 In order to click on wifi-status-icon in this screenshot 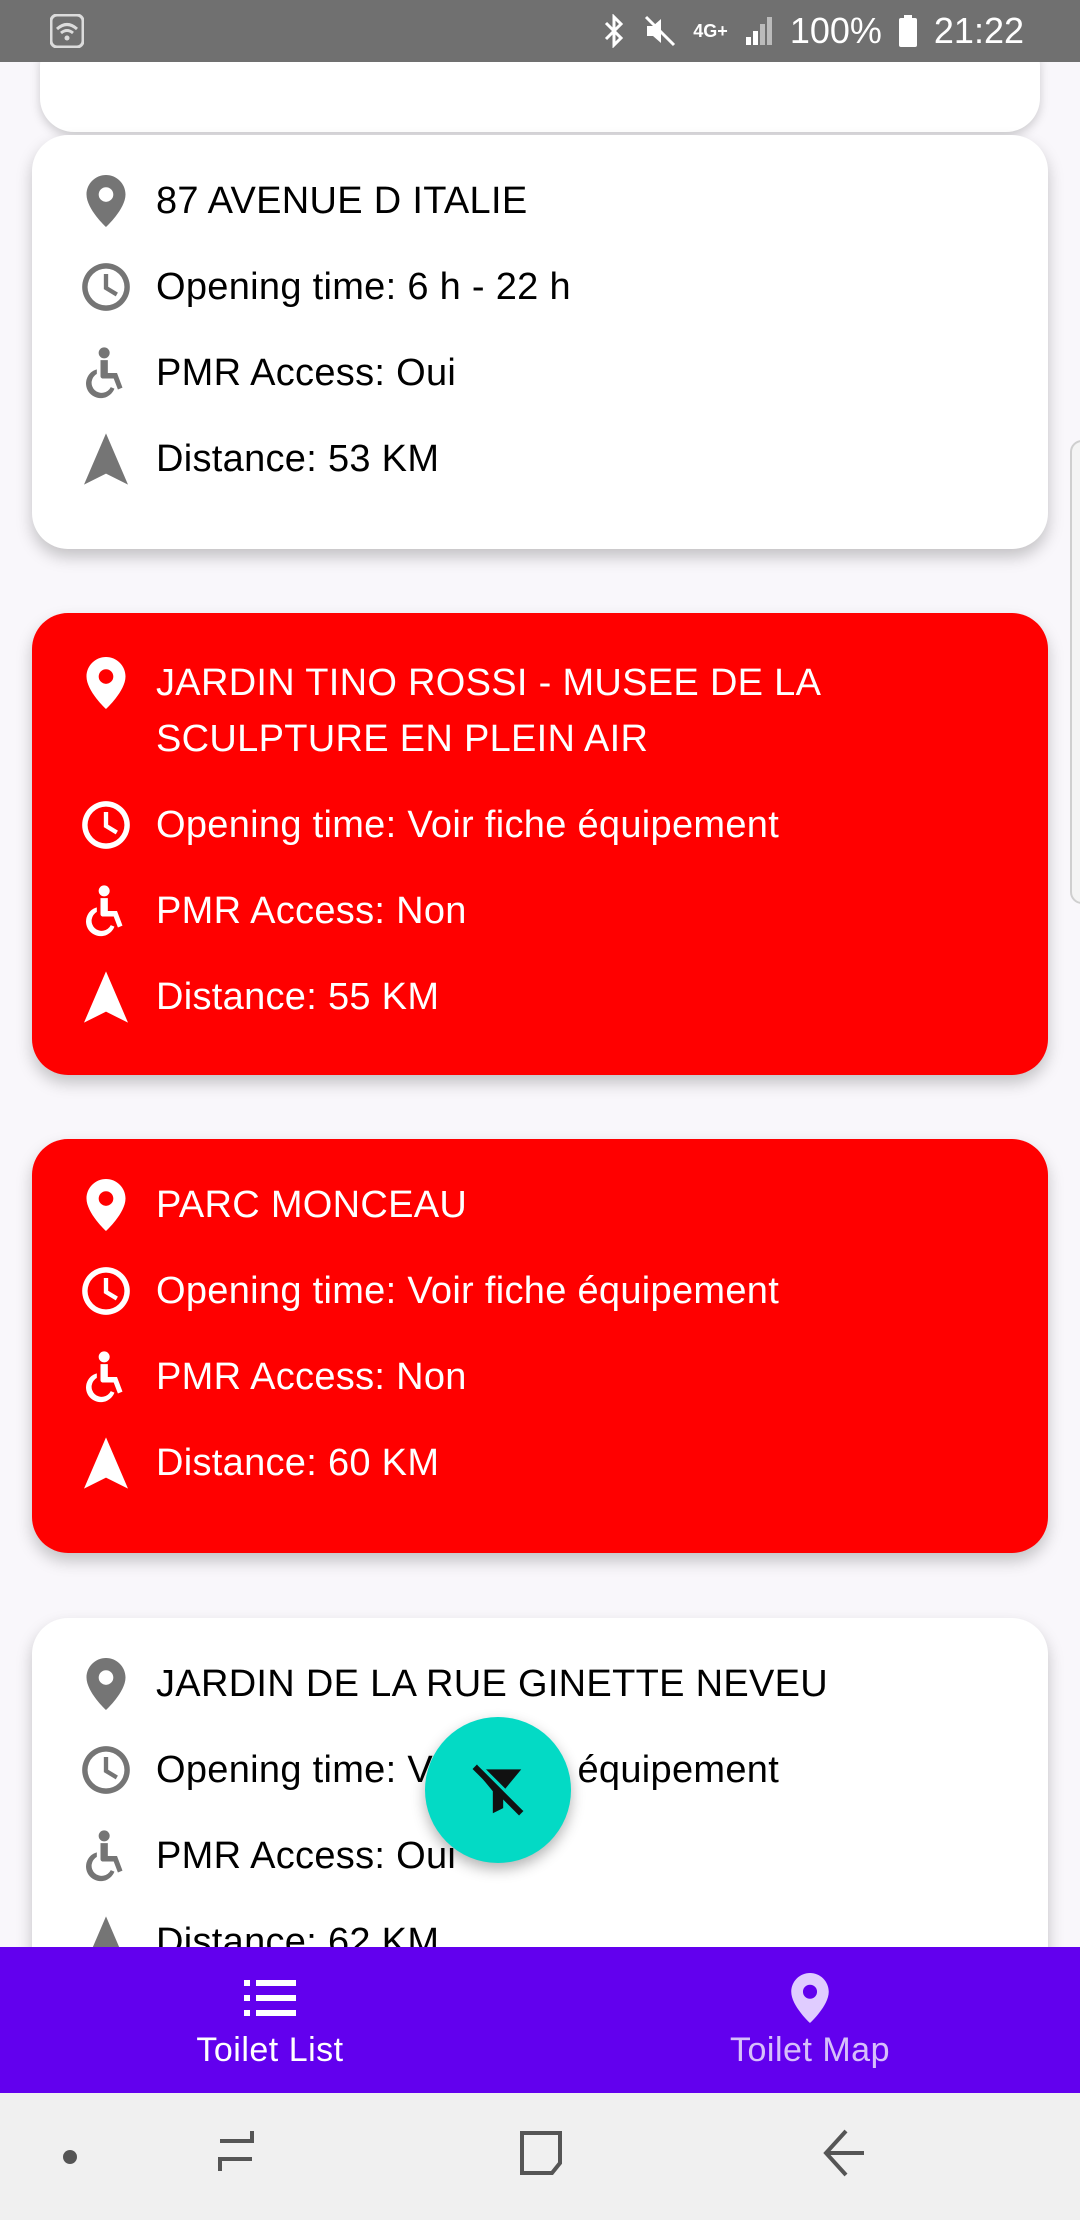, I will do `click(67, 31)`.